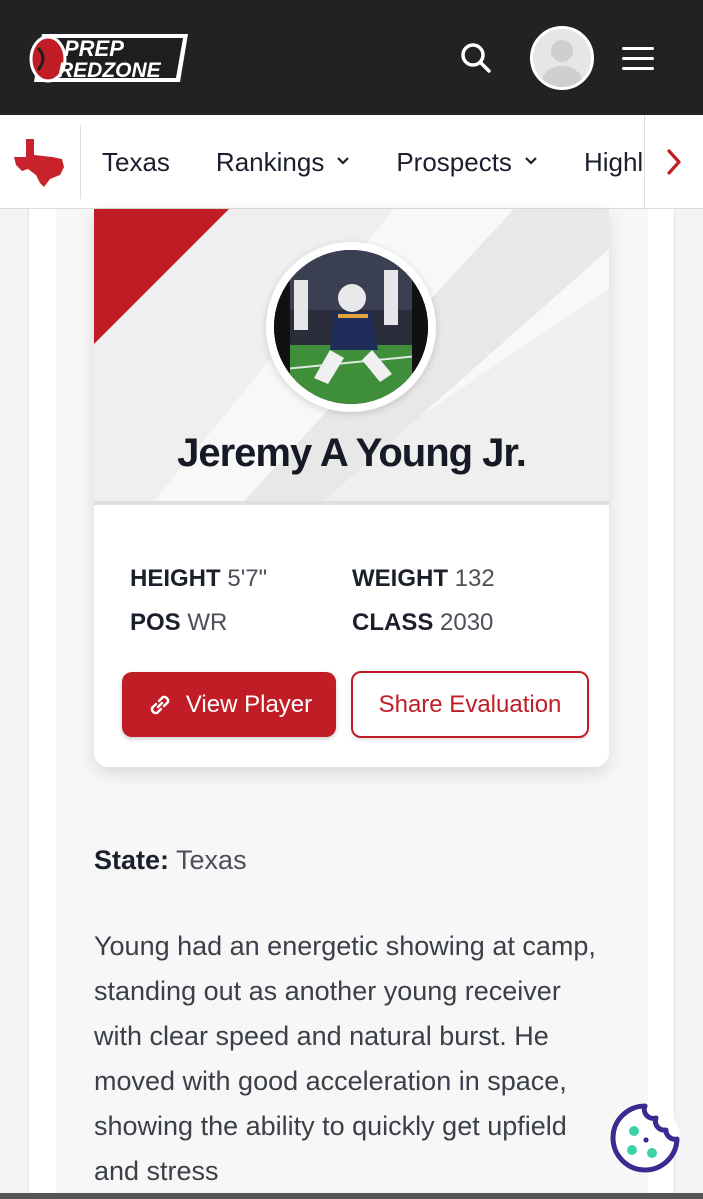 This screenshot has width=703, height=1199. What do you see at coordinates (351, 503) in the screenshot?
I see `card-divider` at bounding box center [351, 503].